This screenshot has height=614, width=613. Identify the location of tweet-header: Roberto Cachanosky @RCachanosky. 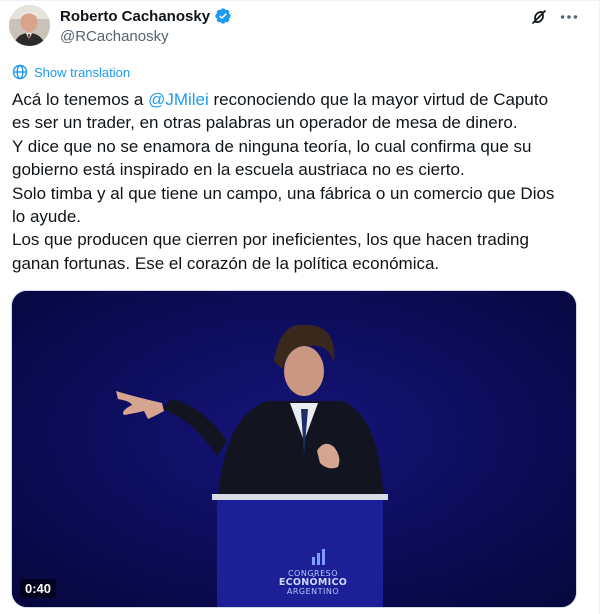
(299, 28).